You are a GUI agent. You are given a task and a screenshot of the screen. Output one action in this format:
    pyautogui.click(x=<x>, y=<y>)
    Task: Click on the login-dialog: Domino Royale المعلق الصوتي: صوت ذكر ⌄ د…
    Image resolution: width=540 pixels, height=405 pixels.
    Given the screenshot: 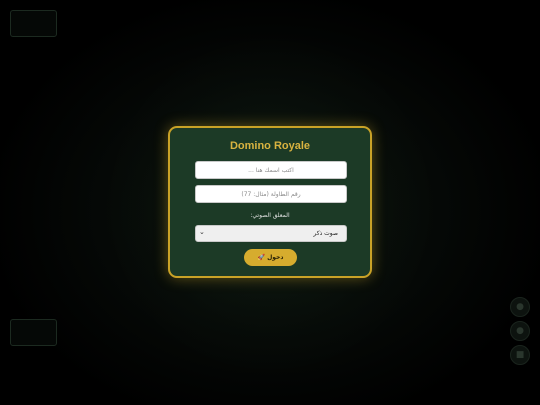 What is the action you would take?
    pyautogui.click(x=270, y=202)
    